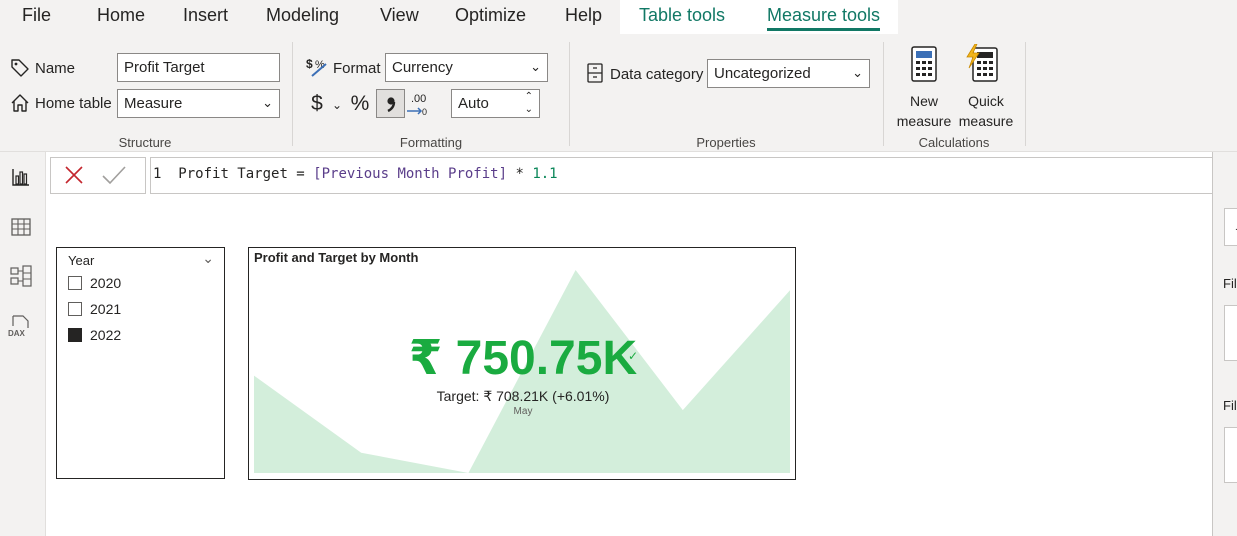 Image resolution: width=1237 pixels, height=536 pixels. Describe the element at coordinates (682, 15) in the screenshot. I see `menu-table-tools: Table tools` at that location.